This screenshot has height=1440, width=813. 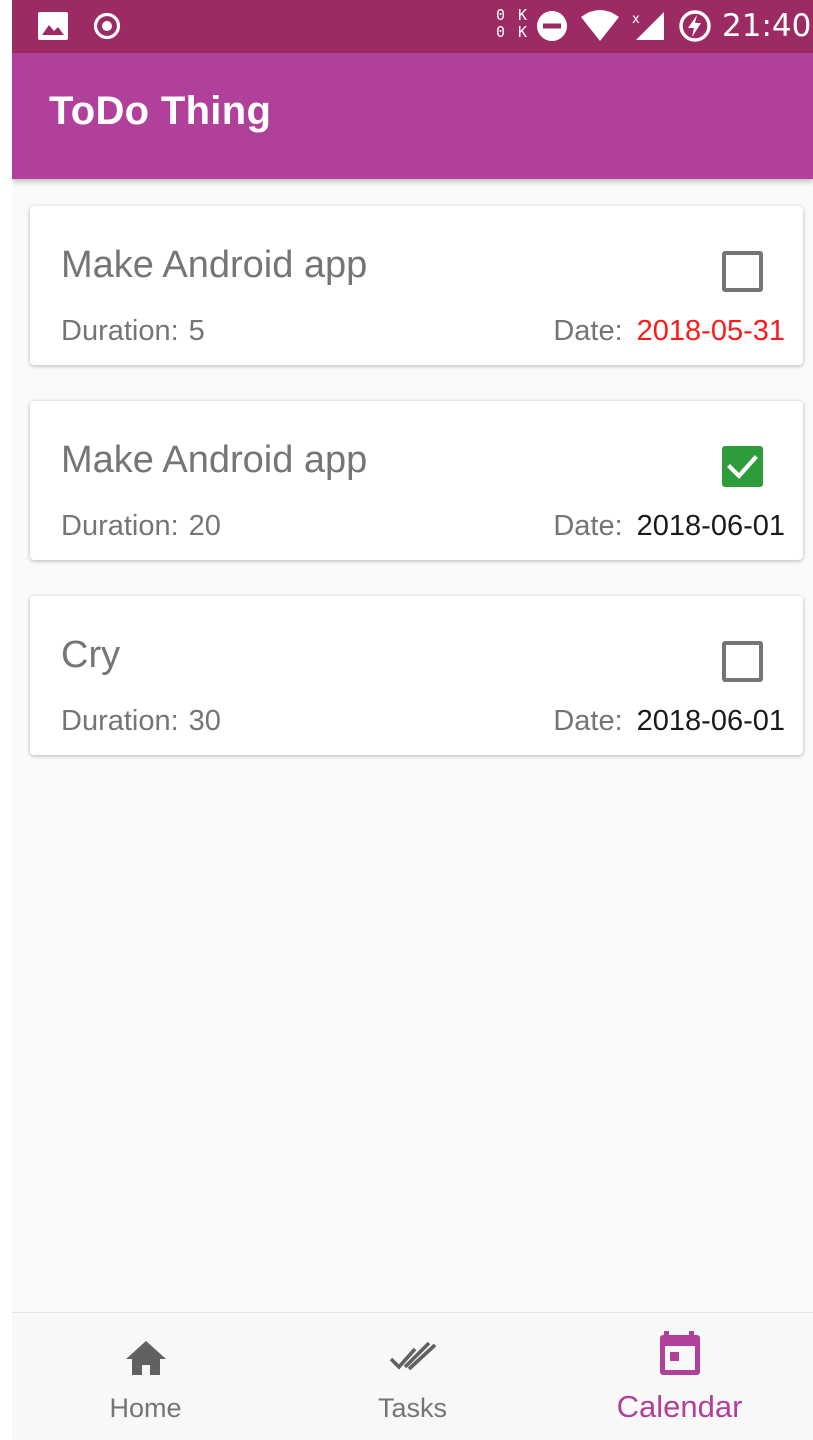 I want to click on clock: 21:40, so click(x=767, y=26).